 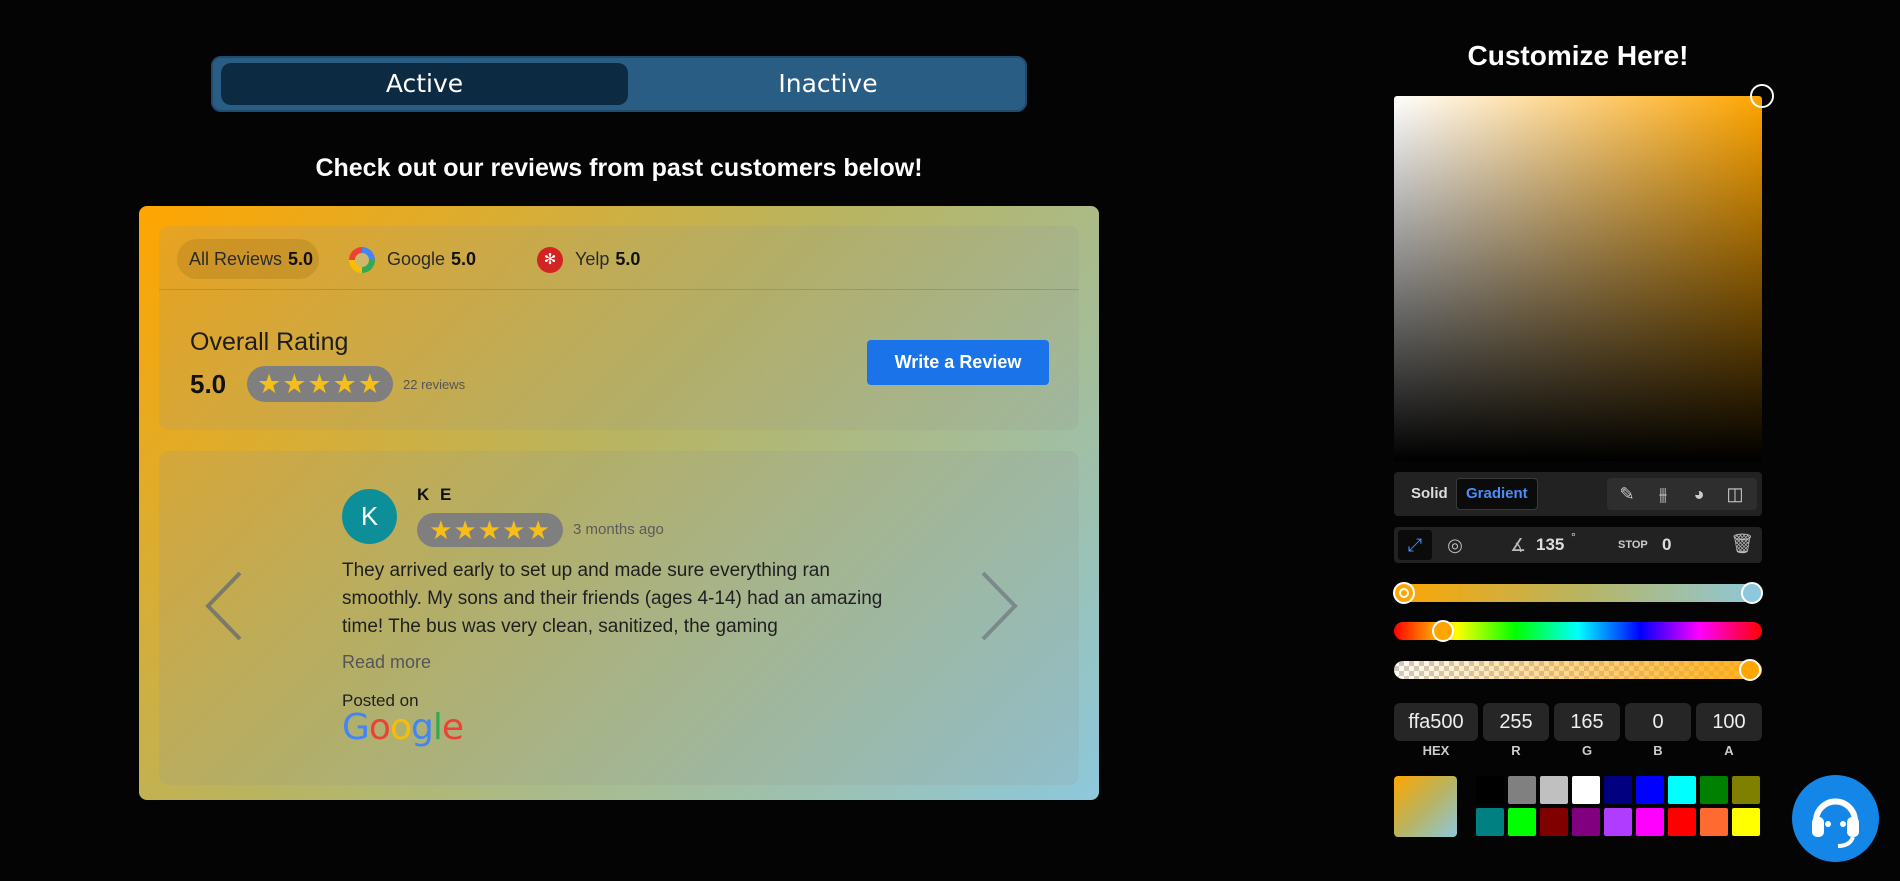 I want to click on toggle-inactive: Inactive, so click(x=828, y=84).